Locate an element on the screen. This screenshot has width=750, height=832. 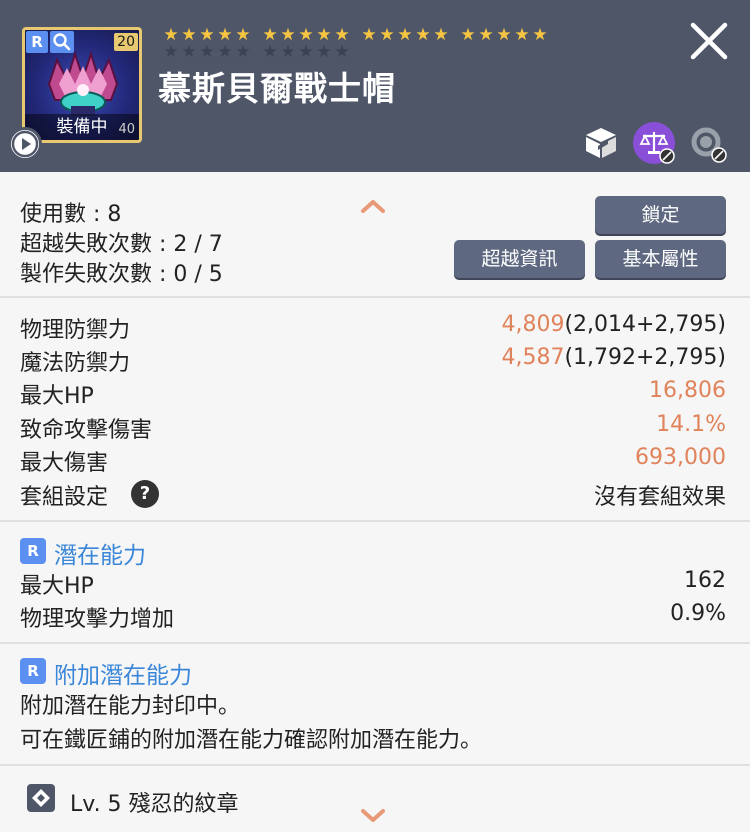
stat-value: 693,000 is located at coordinates (680, 457).